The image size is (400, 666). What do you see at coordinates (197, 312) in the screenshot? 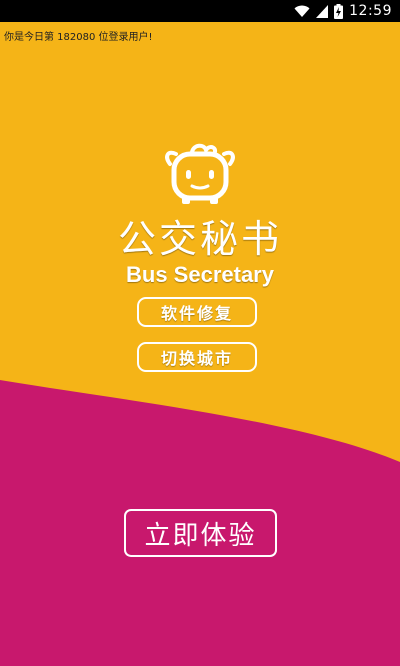
I see `software-repair-button: 软件修复` at bounding box center [197, 312].